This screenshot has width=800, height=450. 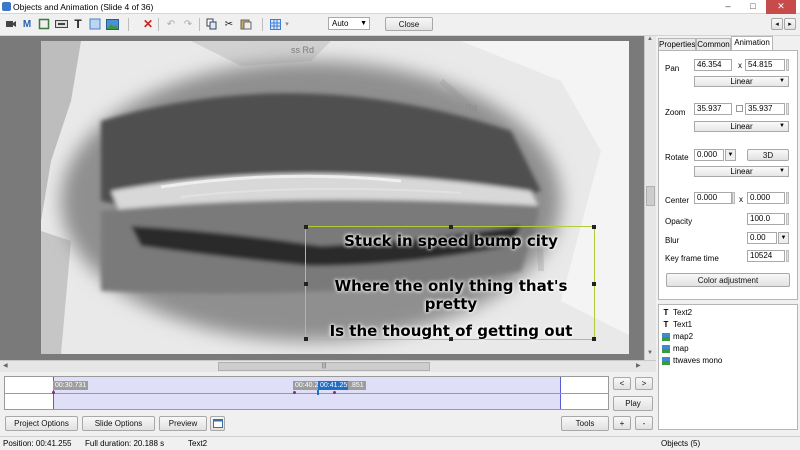 What do you see at coordinates (41, 423) in the screenshot?
I see `project-options-button: Project Options` at bounding box center [41, 423].